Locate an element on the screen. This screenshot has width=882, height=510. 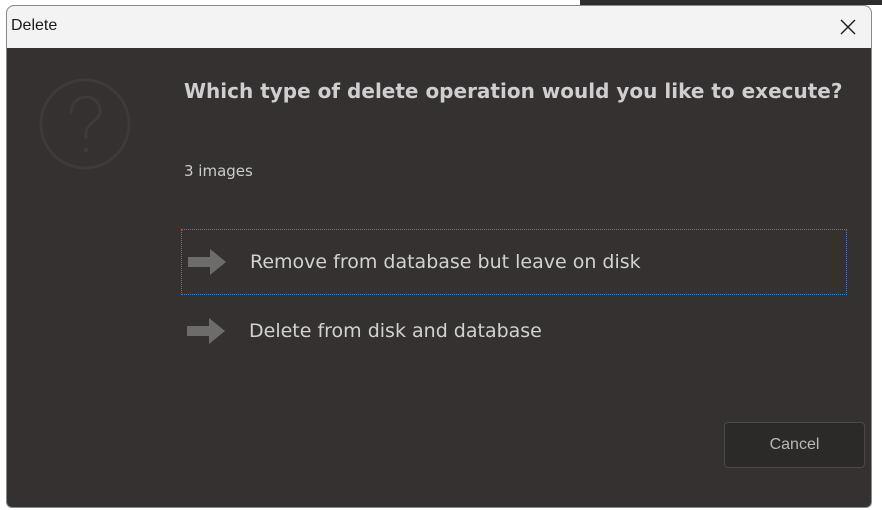
title-bar: Delete is located at coordinates (439, 27).